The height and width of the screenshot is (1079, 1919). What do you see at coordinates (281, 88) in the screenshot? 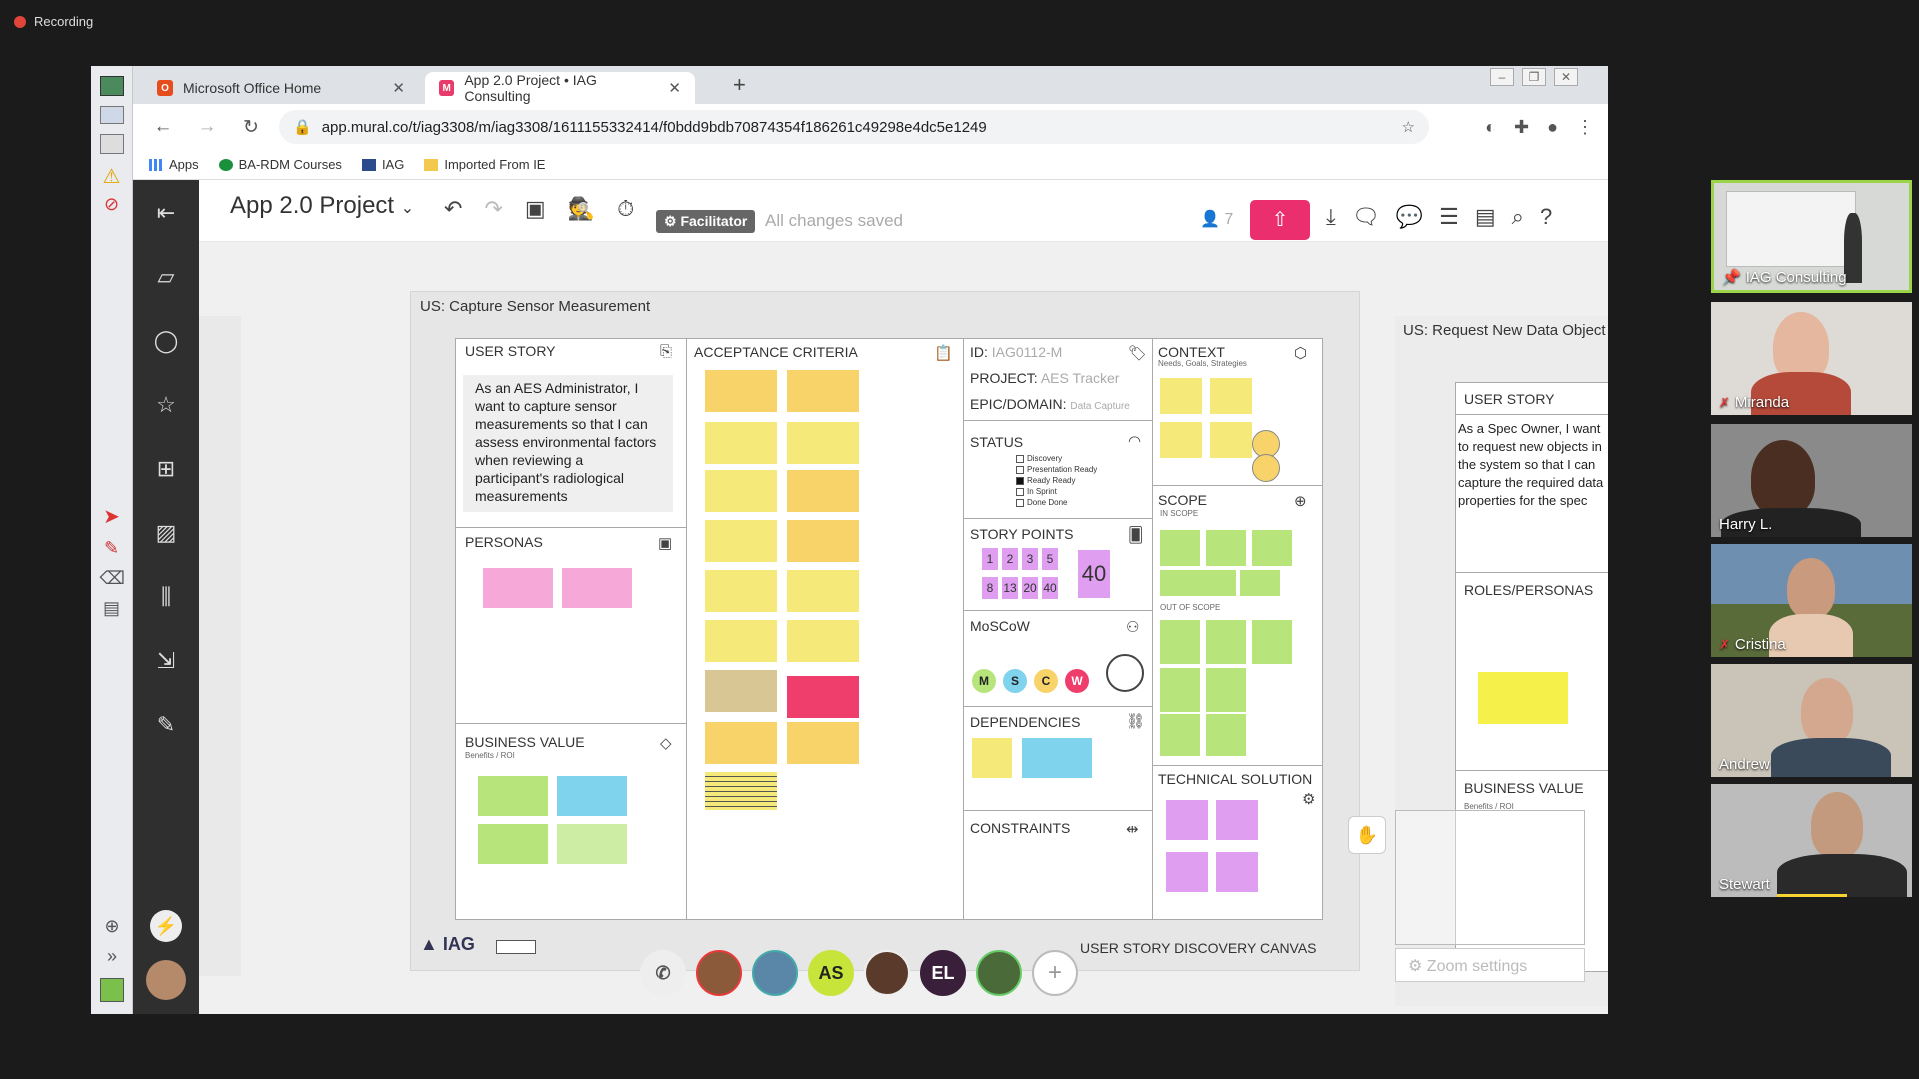
I see `tab-office-home: O Microsoft Office Home ✕` at bounding box center [281, 88].